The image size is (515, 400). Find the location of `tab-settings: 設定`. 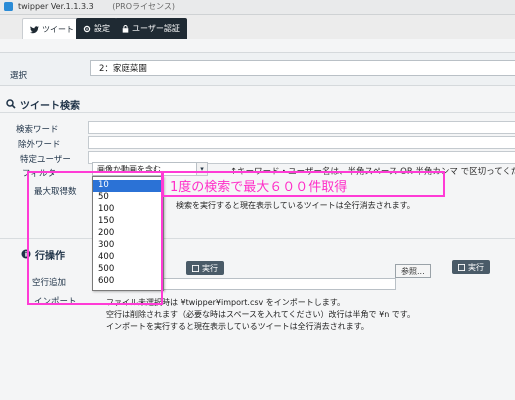

tab-settings: 設定 is located at coordinates (96, 28).